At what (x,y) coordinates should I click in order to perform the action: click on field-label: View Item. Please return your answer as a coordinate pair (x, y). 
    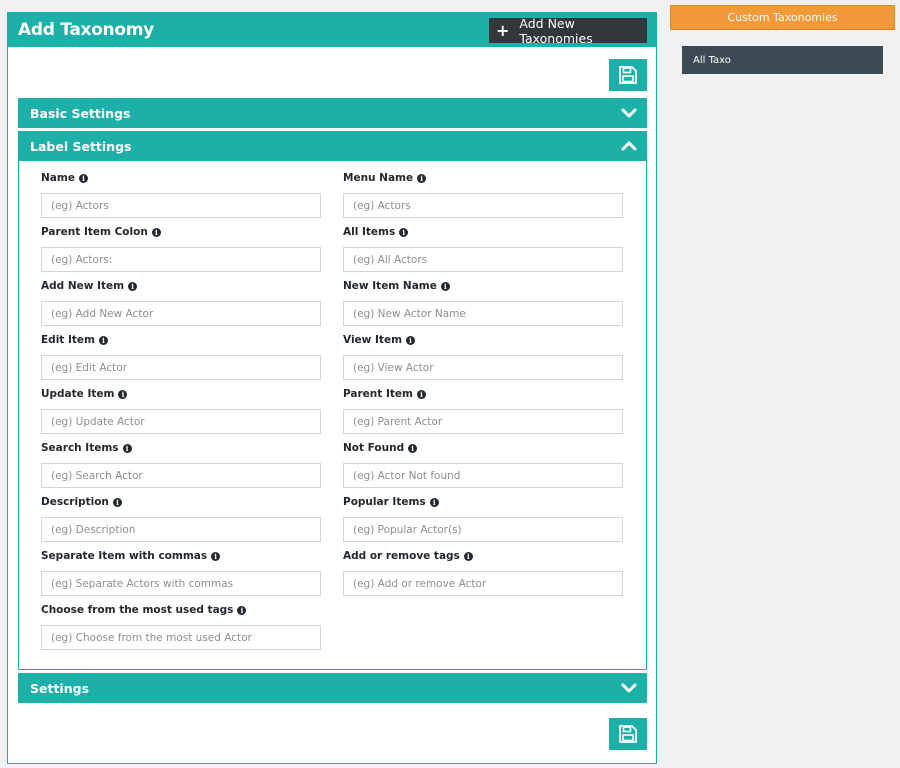
    Looking at the image, I should click on (373, 340).